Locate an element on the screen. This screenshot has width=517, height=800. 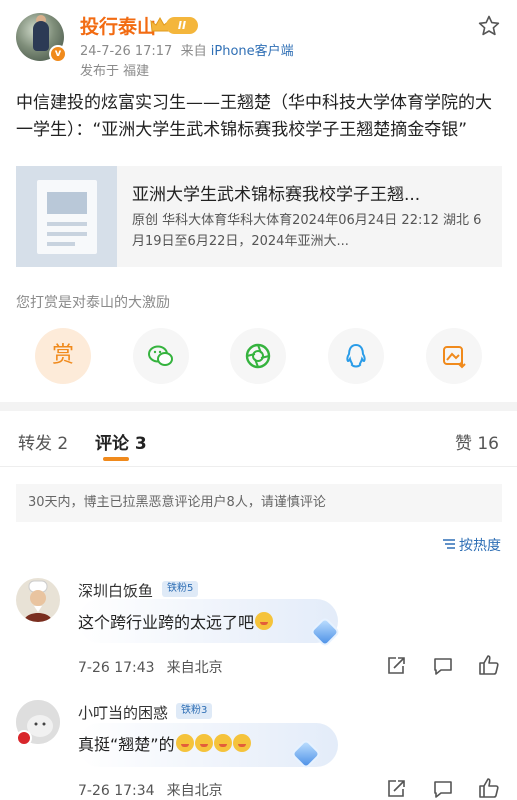
comment-meta: 7-26 17:43 来自北京 is located at coordinates (150, 667).